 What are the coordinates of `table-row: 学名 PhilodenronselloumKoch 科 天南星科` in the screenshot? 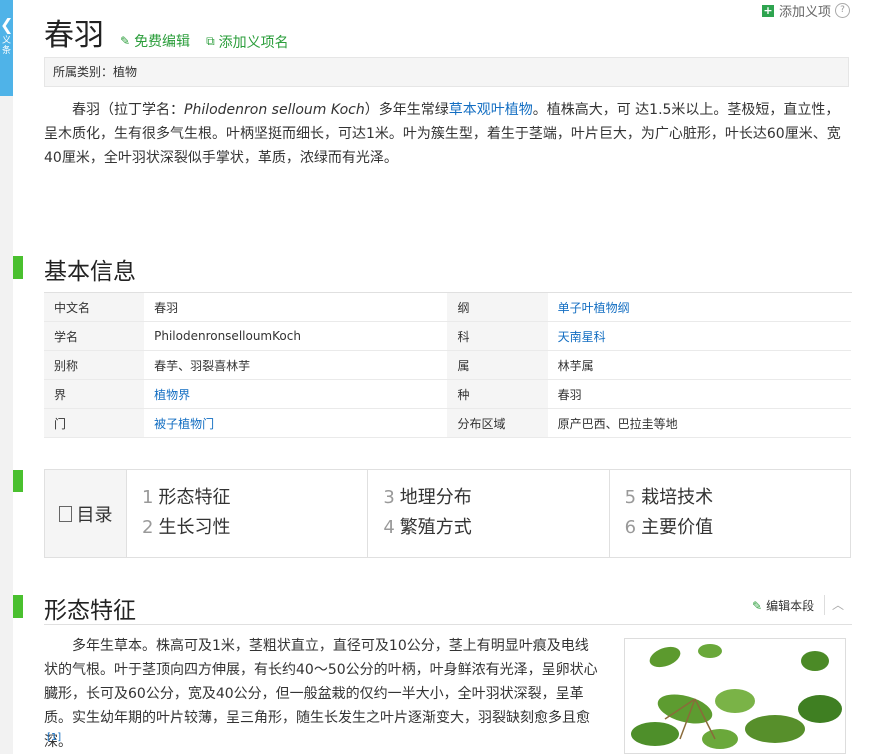 It's located at (447, 336).